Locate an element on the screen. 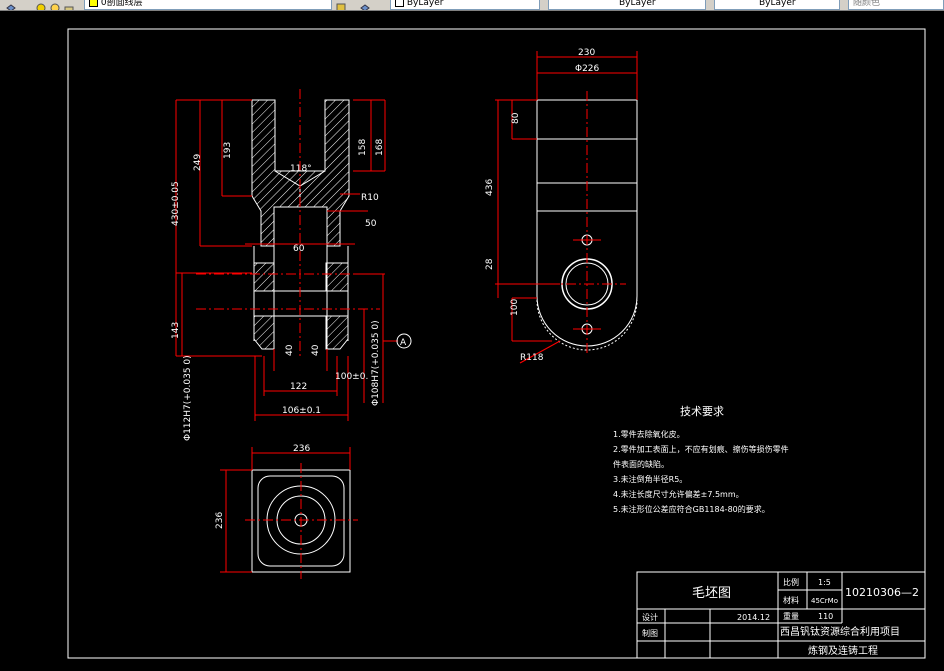 This screenshot has width=944, height=671. dim-236-vertical: 236 is located at coordinates (220, 520).